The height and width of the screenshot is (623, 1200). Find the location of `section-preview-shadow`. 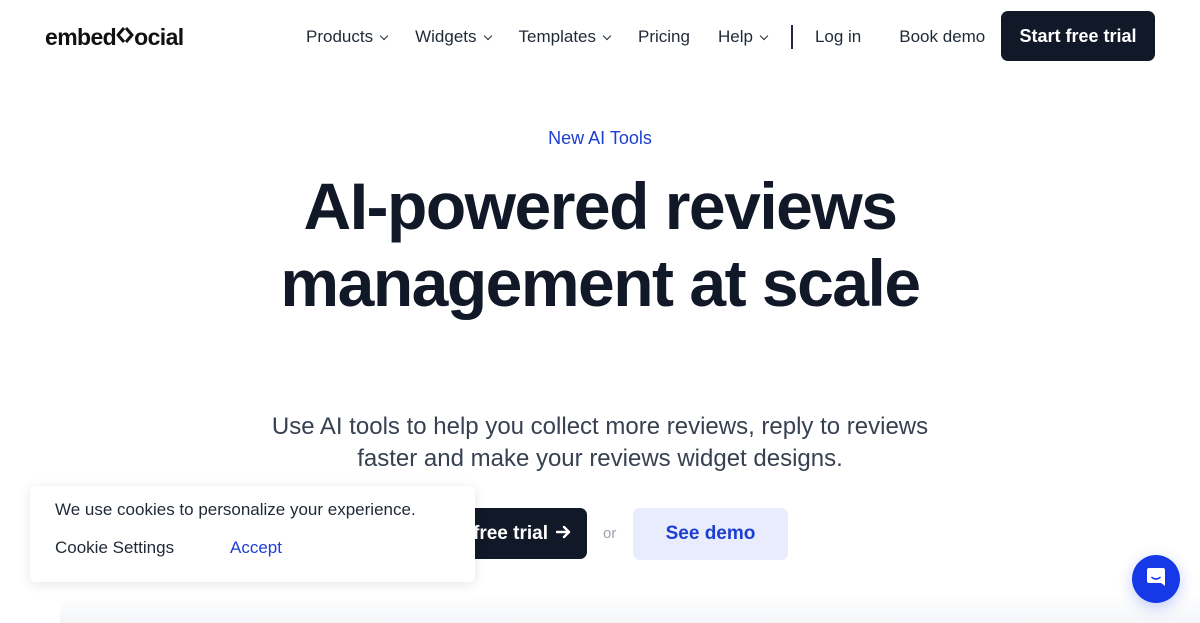

section-preview-shadow is located at coordinates (630, 609).